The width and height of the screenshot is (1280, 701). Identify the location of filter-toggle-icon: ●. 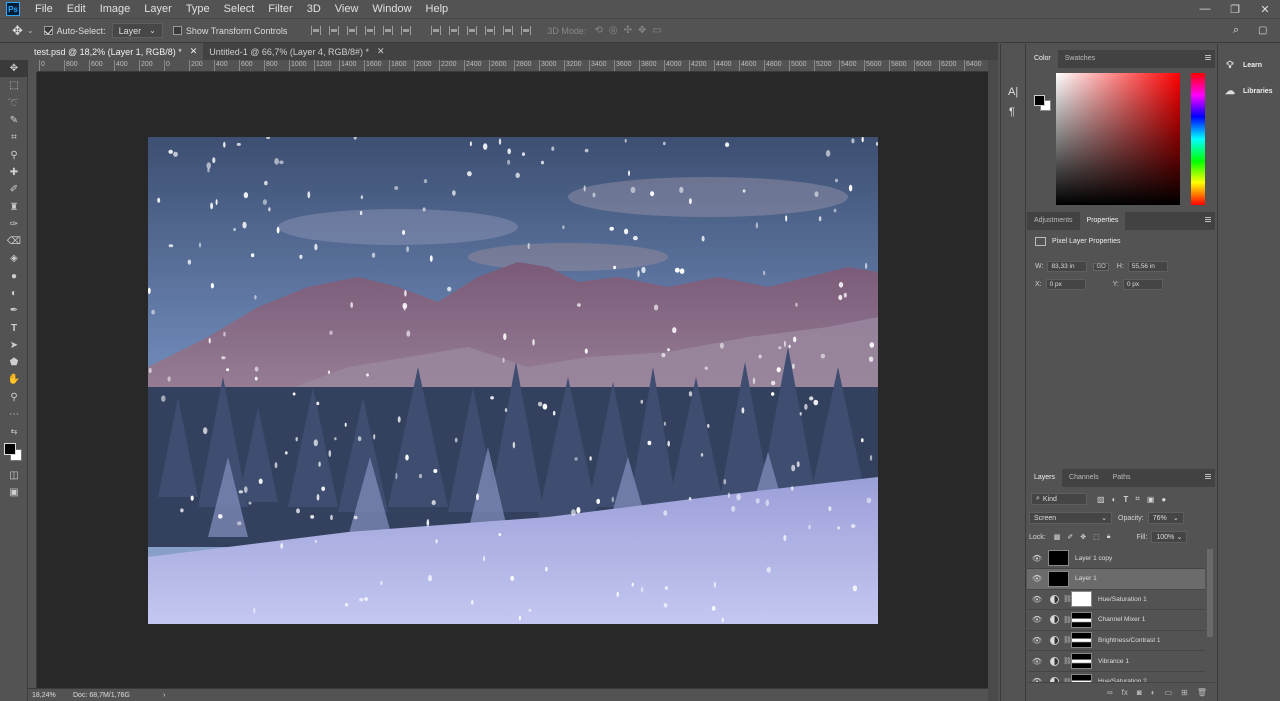
(1163, 499).